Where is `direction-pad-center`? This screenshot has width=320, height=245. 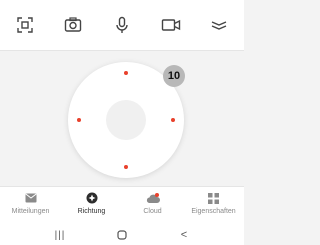 direction-pad-center is located at coordinates (126, 120).